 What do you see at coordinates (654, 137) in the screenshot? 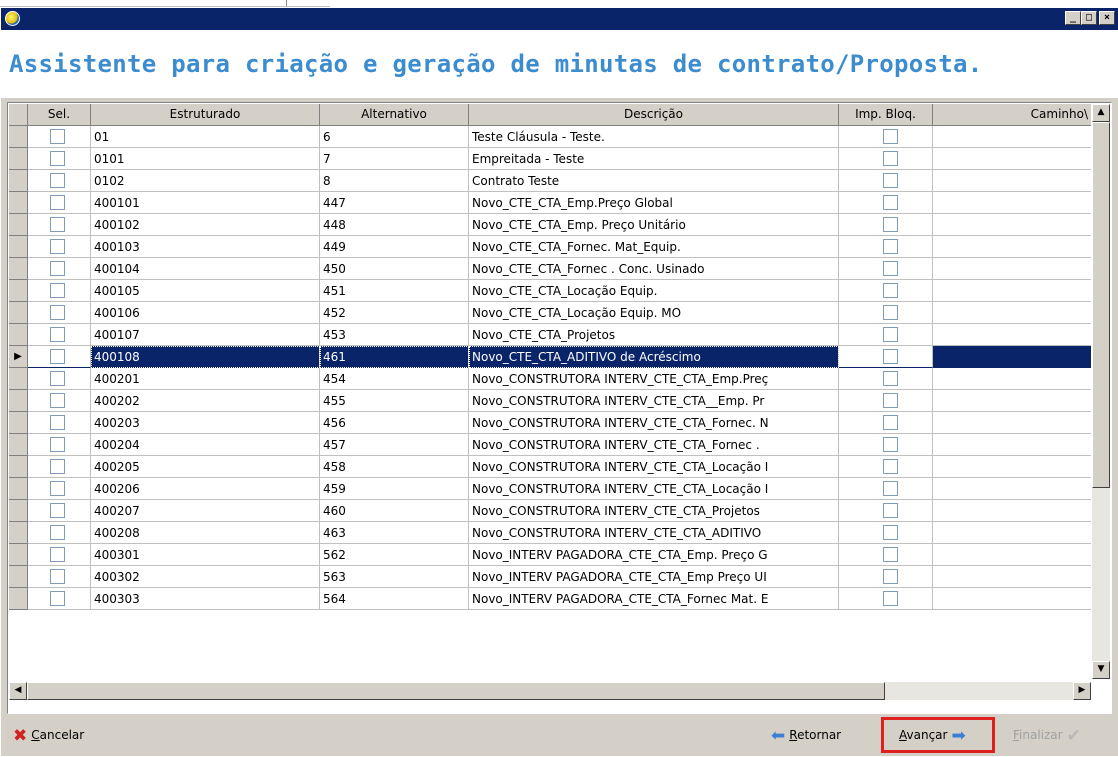
I see `descricao-cell: Teste Cláusula - Teste.` at bounding box center [654, 137].